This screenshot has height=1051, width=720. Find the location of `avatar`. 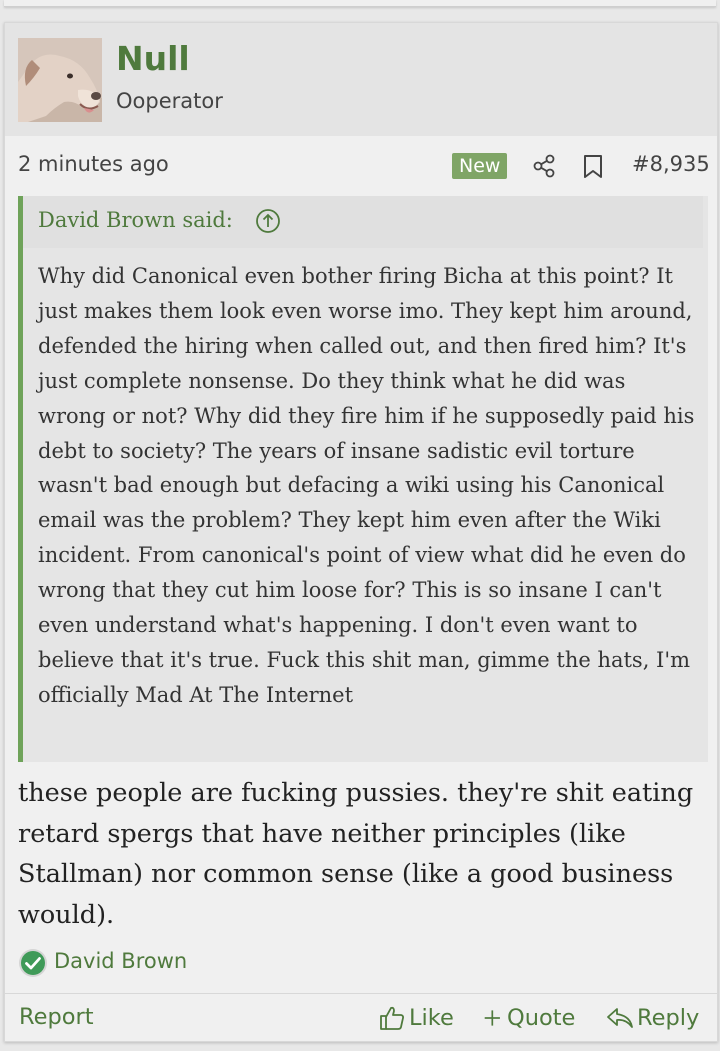

avatar is located at coordinates (60, 80).